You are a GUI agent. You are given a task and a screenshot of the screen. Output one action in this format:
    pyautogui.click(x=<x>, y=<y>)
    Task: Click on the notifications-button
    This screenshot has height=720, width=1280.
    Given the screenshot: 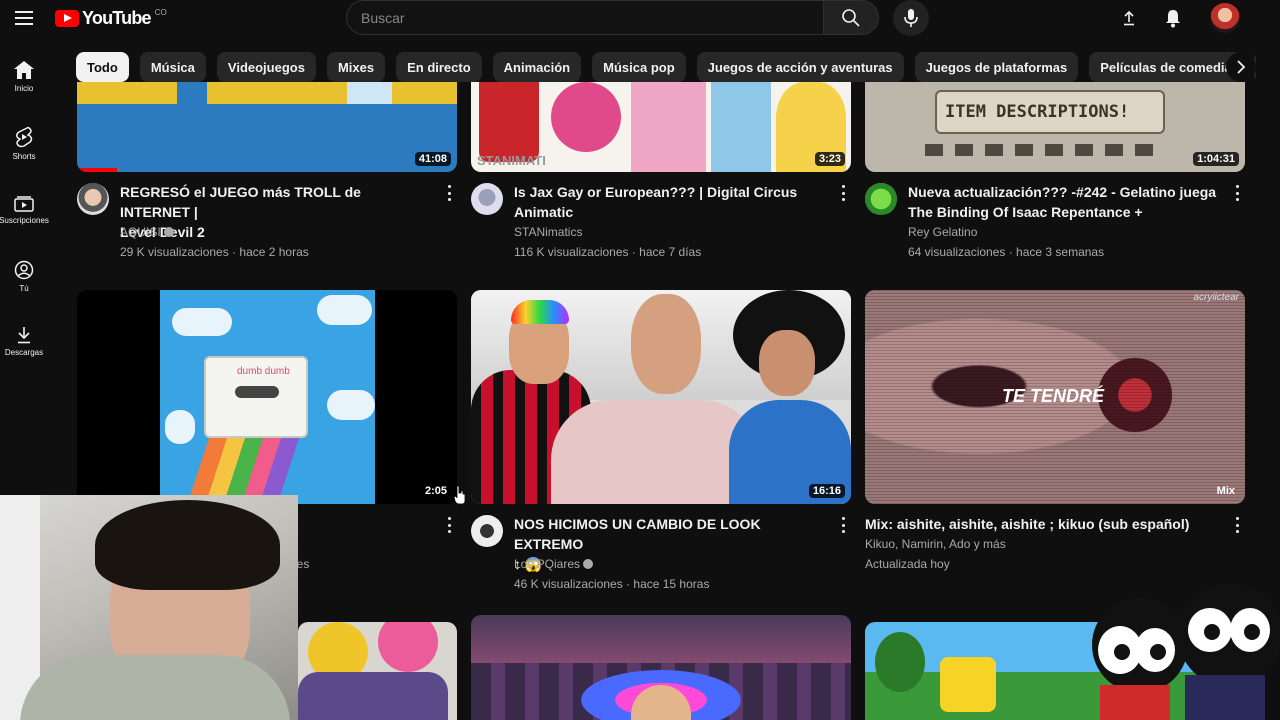 What is the action you would take?
    pyautogui.click(x=1173, y=18)
    